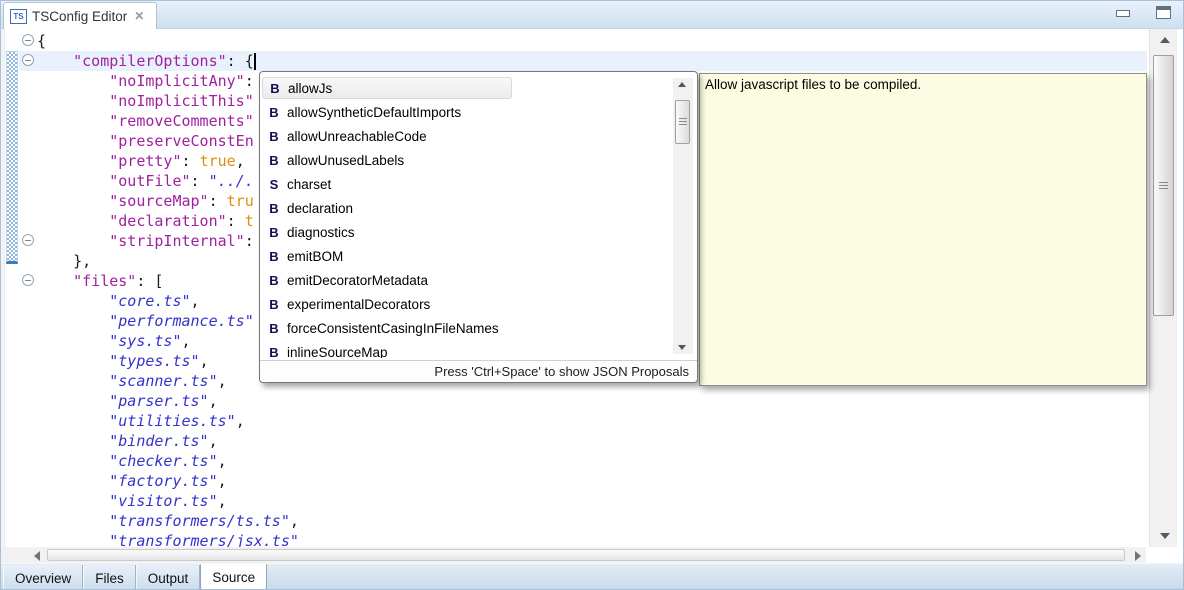 The image size is (1184, 590). What do you see at coordinates (337, 351) in the screenshot?
I see `completion-item-label: inlineSourceMap` at bounding box center [337, 351].